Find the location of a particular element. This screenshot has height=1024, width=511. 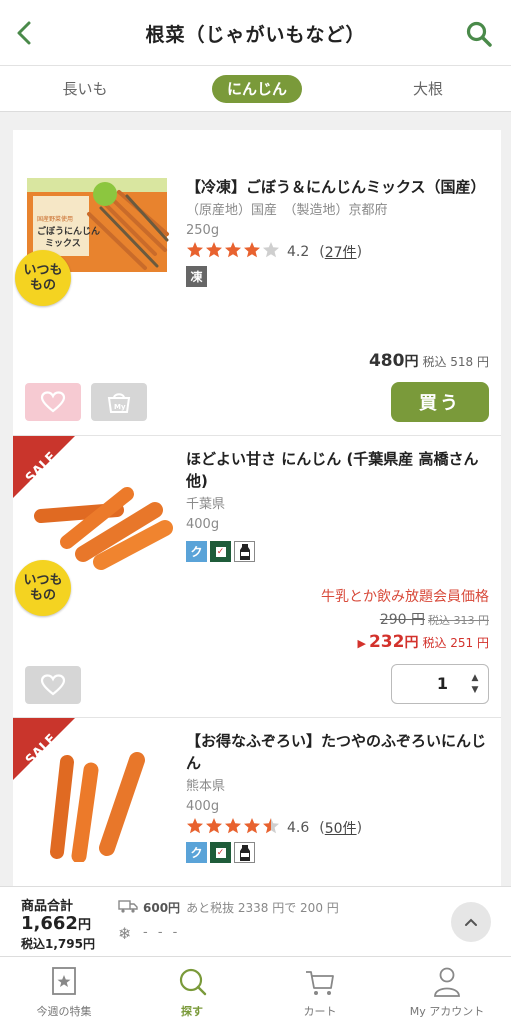

nav-weekly-feature: 今週の特集 is located at coordinates (64, 990).